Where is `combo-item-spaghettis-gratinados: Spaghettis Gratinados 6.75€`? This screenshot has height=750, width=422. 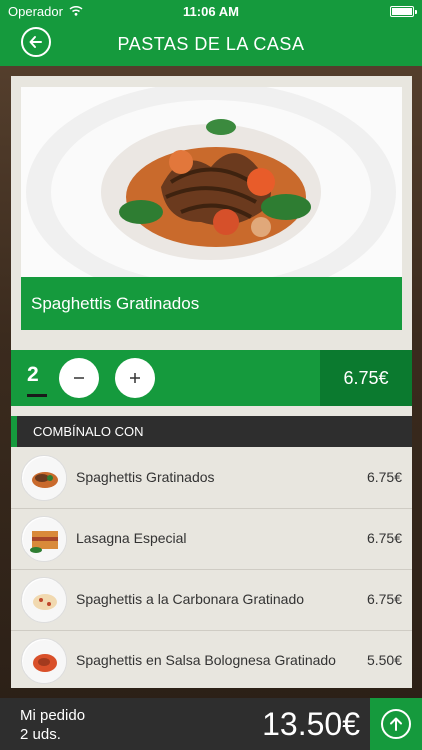 combo-item-spaghettis-gratinados: Spaghettis Gratinados 6.75€ is located at coordinates (211, 478).